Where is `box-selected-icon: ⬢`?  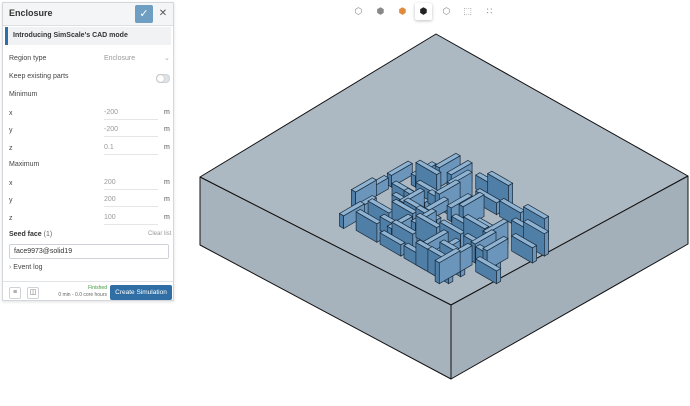
box-selected-icon: ⬢ is located at coordinates (423, 11).